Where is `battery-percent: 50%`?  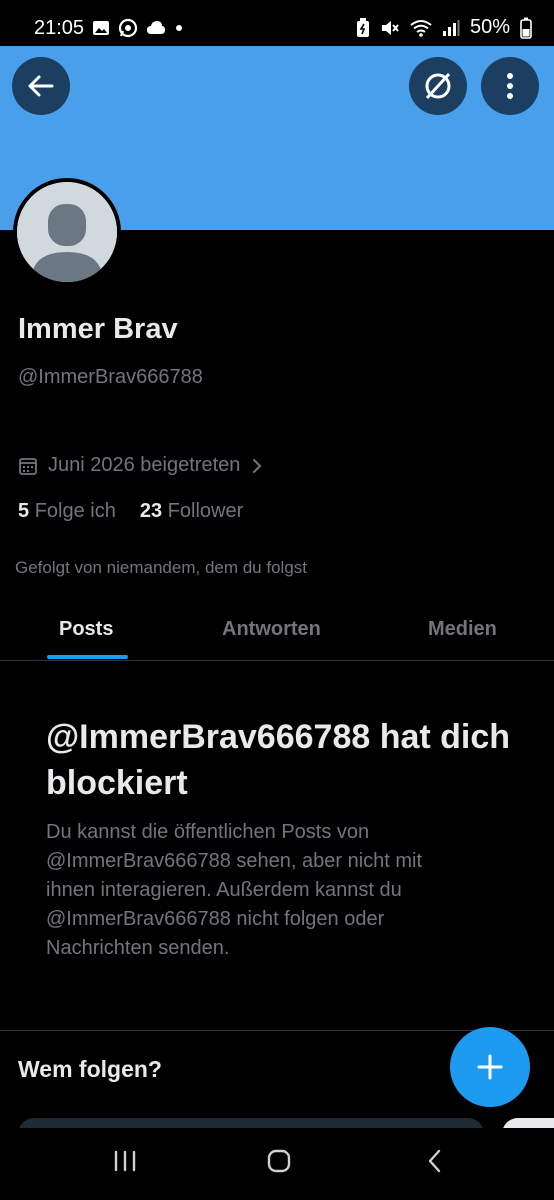 battery-percent: 50% is located at coordinates (489, 27).